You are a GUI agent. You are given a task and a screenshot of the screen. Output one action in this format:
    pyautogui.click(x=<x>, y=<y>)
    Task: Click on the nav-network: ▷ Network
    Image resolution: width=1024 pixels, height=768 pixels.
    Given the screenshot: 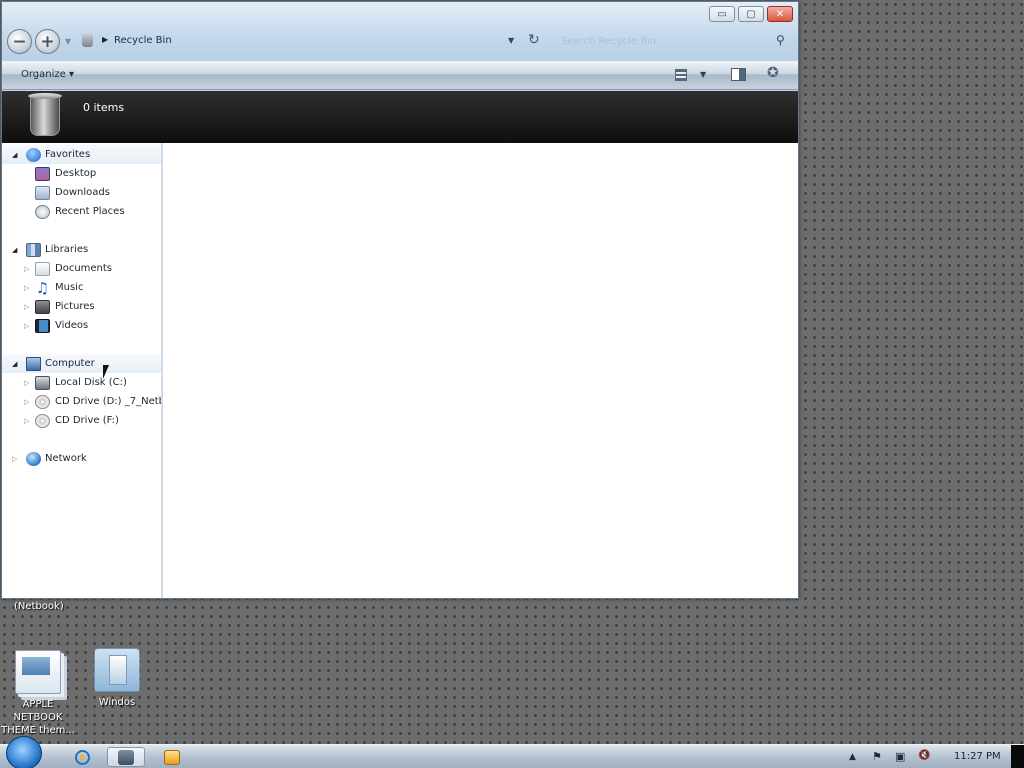 What is the action you would take?
    pyautogui.click(x=81, y=458)
    